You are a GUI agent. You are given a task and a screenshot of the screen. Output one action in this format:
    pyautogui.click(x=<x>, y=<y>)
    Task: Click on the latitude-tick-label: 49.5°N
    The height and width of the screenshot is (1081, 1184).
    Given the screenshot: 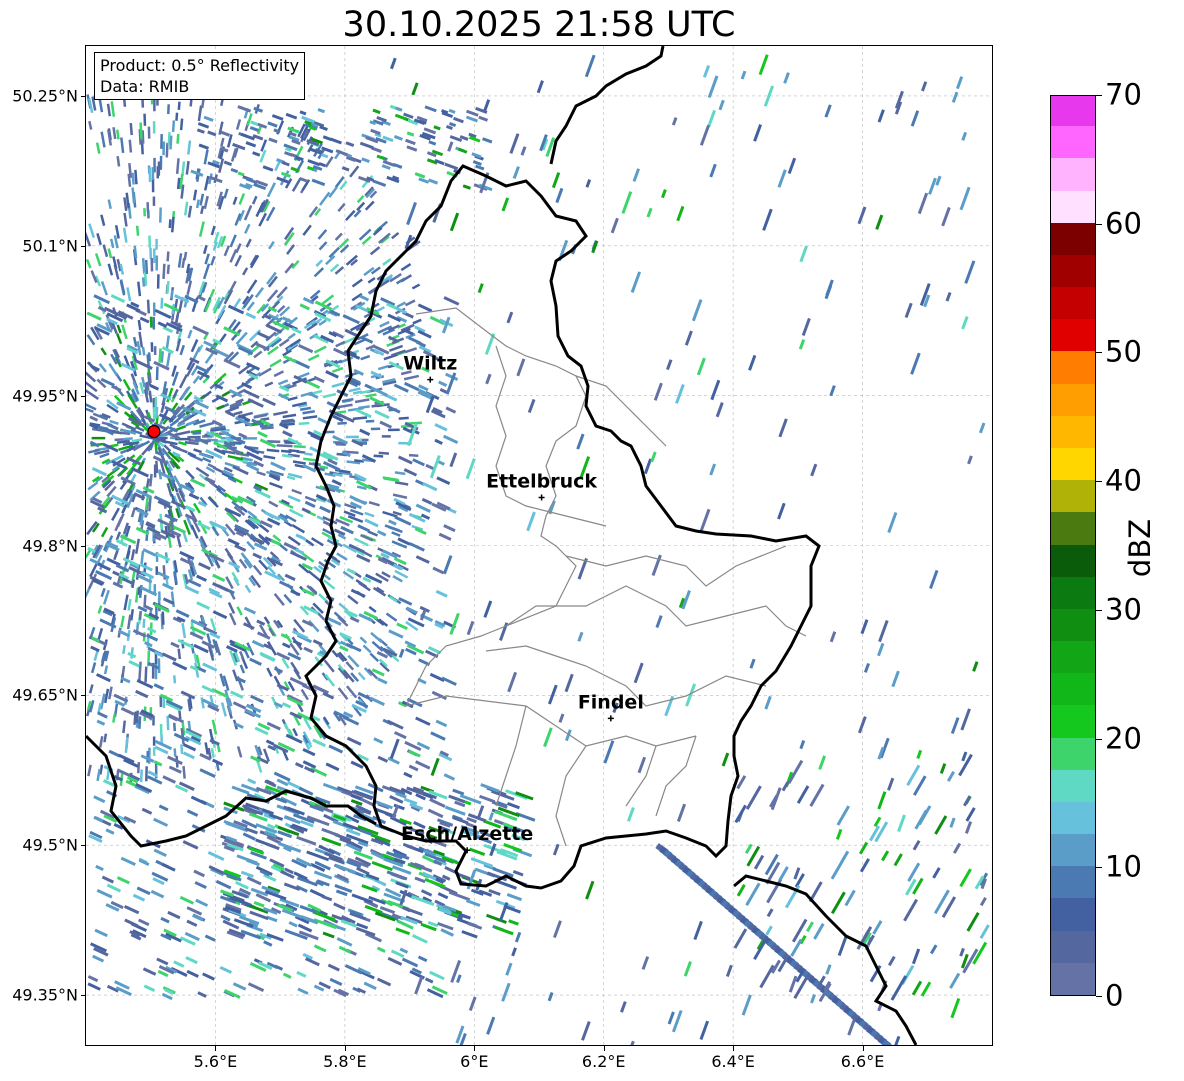 What is the action you would take?
    pyautogui.click(x=50, y=845)
    